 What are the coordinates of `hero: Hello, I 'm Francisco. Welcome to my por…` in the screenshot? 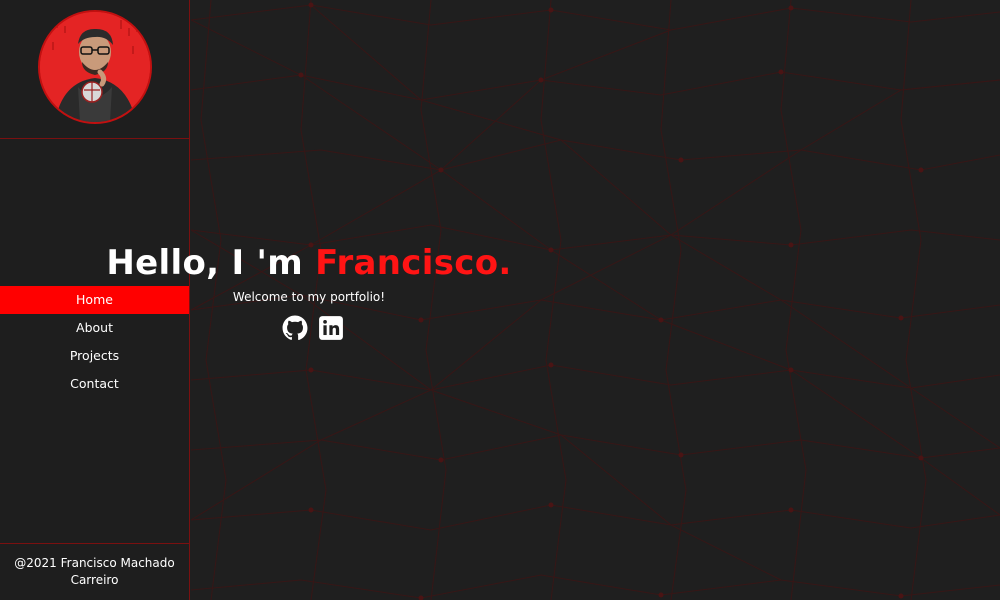 It's located at (404, 290).